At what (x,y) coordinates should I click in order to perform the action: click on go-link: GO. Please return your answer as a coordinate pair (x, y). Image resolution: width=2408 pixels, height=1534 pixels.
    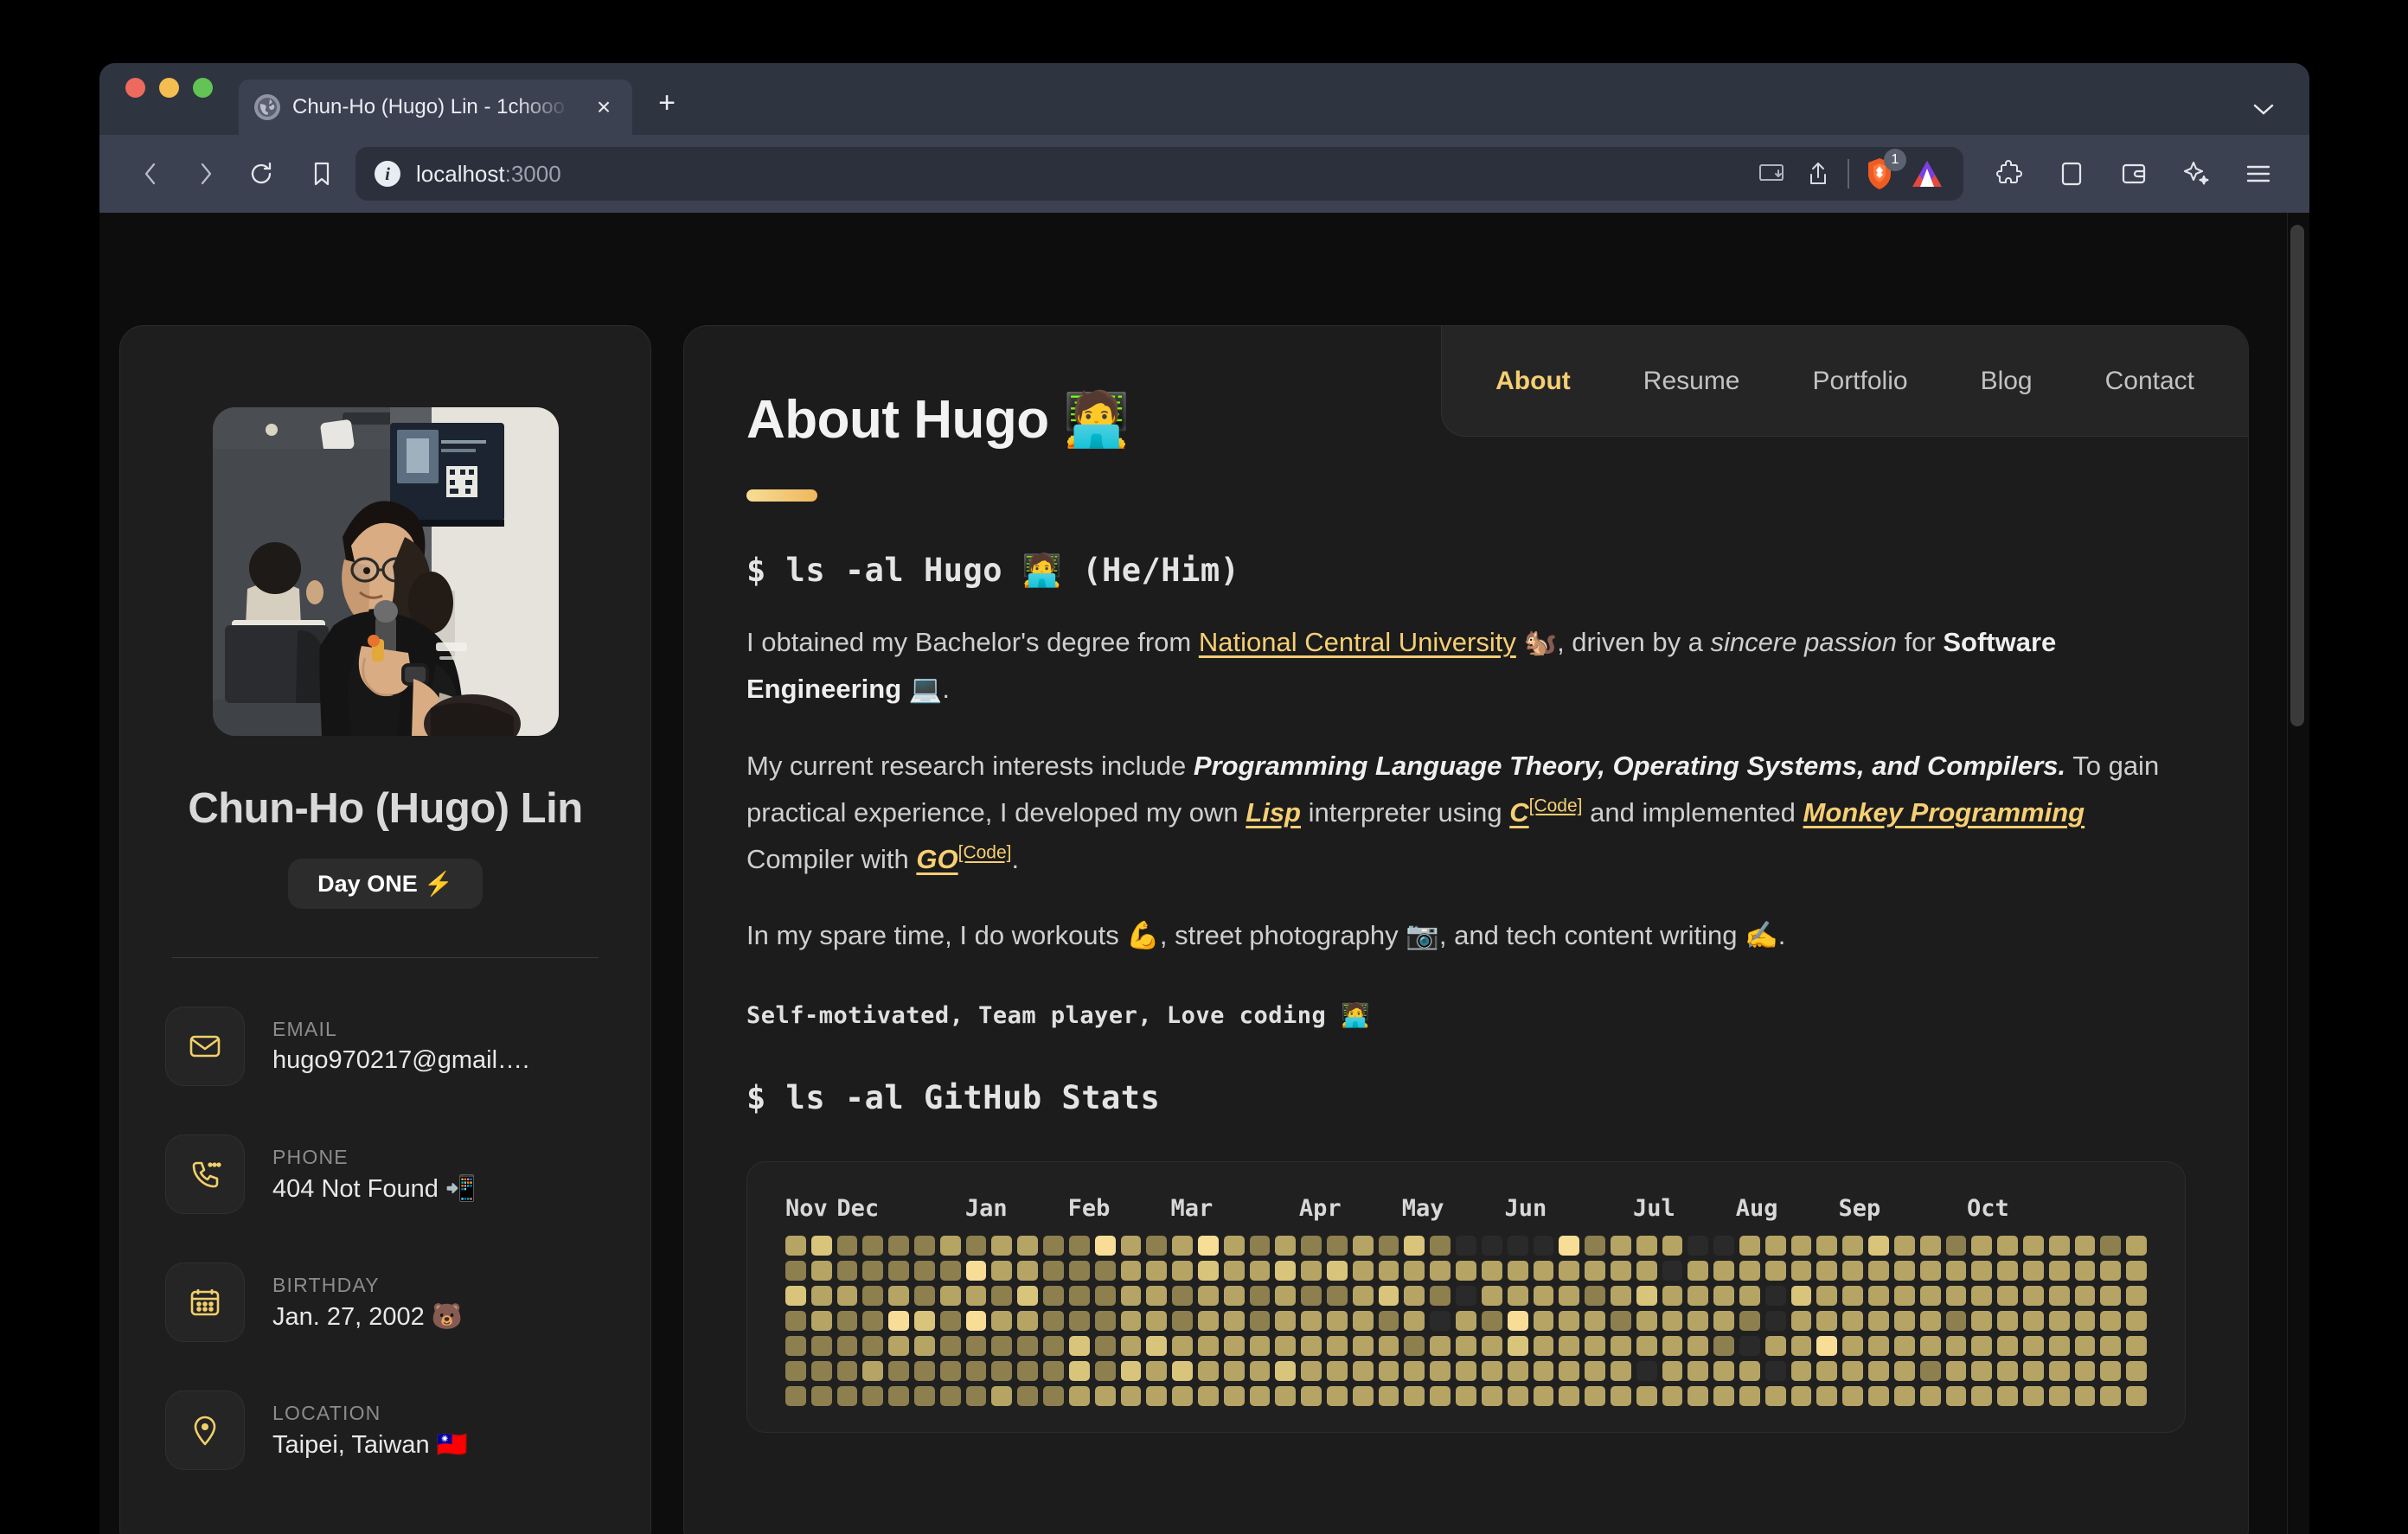
    Looking at the image, I should click on (936, 859).